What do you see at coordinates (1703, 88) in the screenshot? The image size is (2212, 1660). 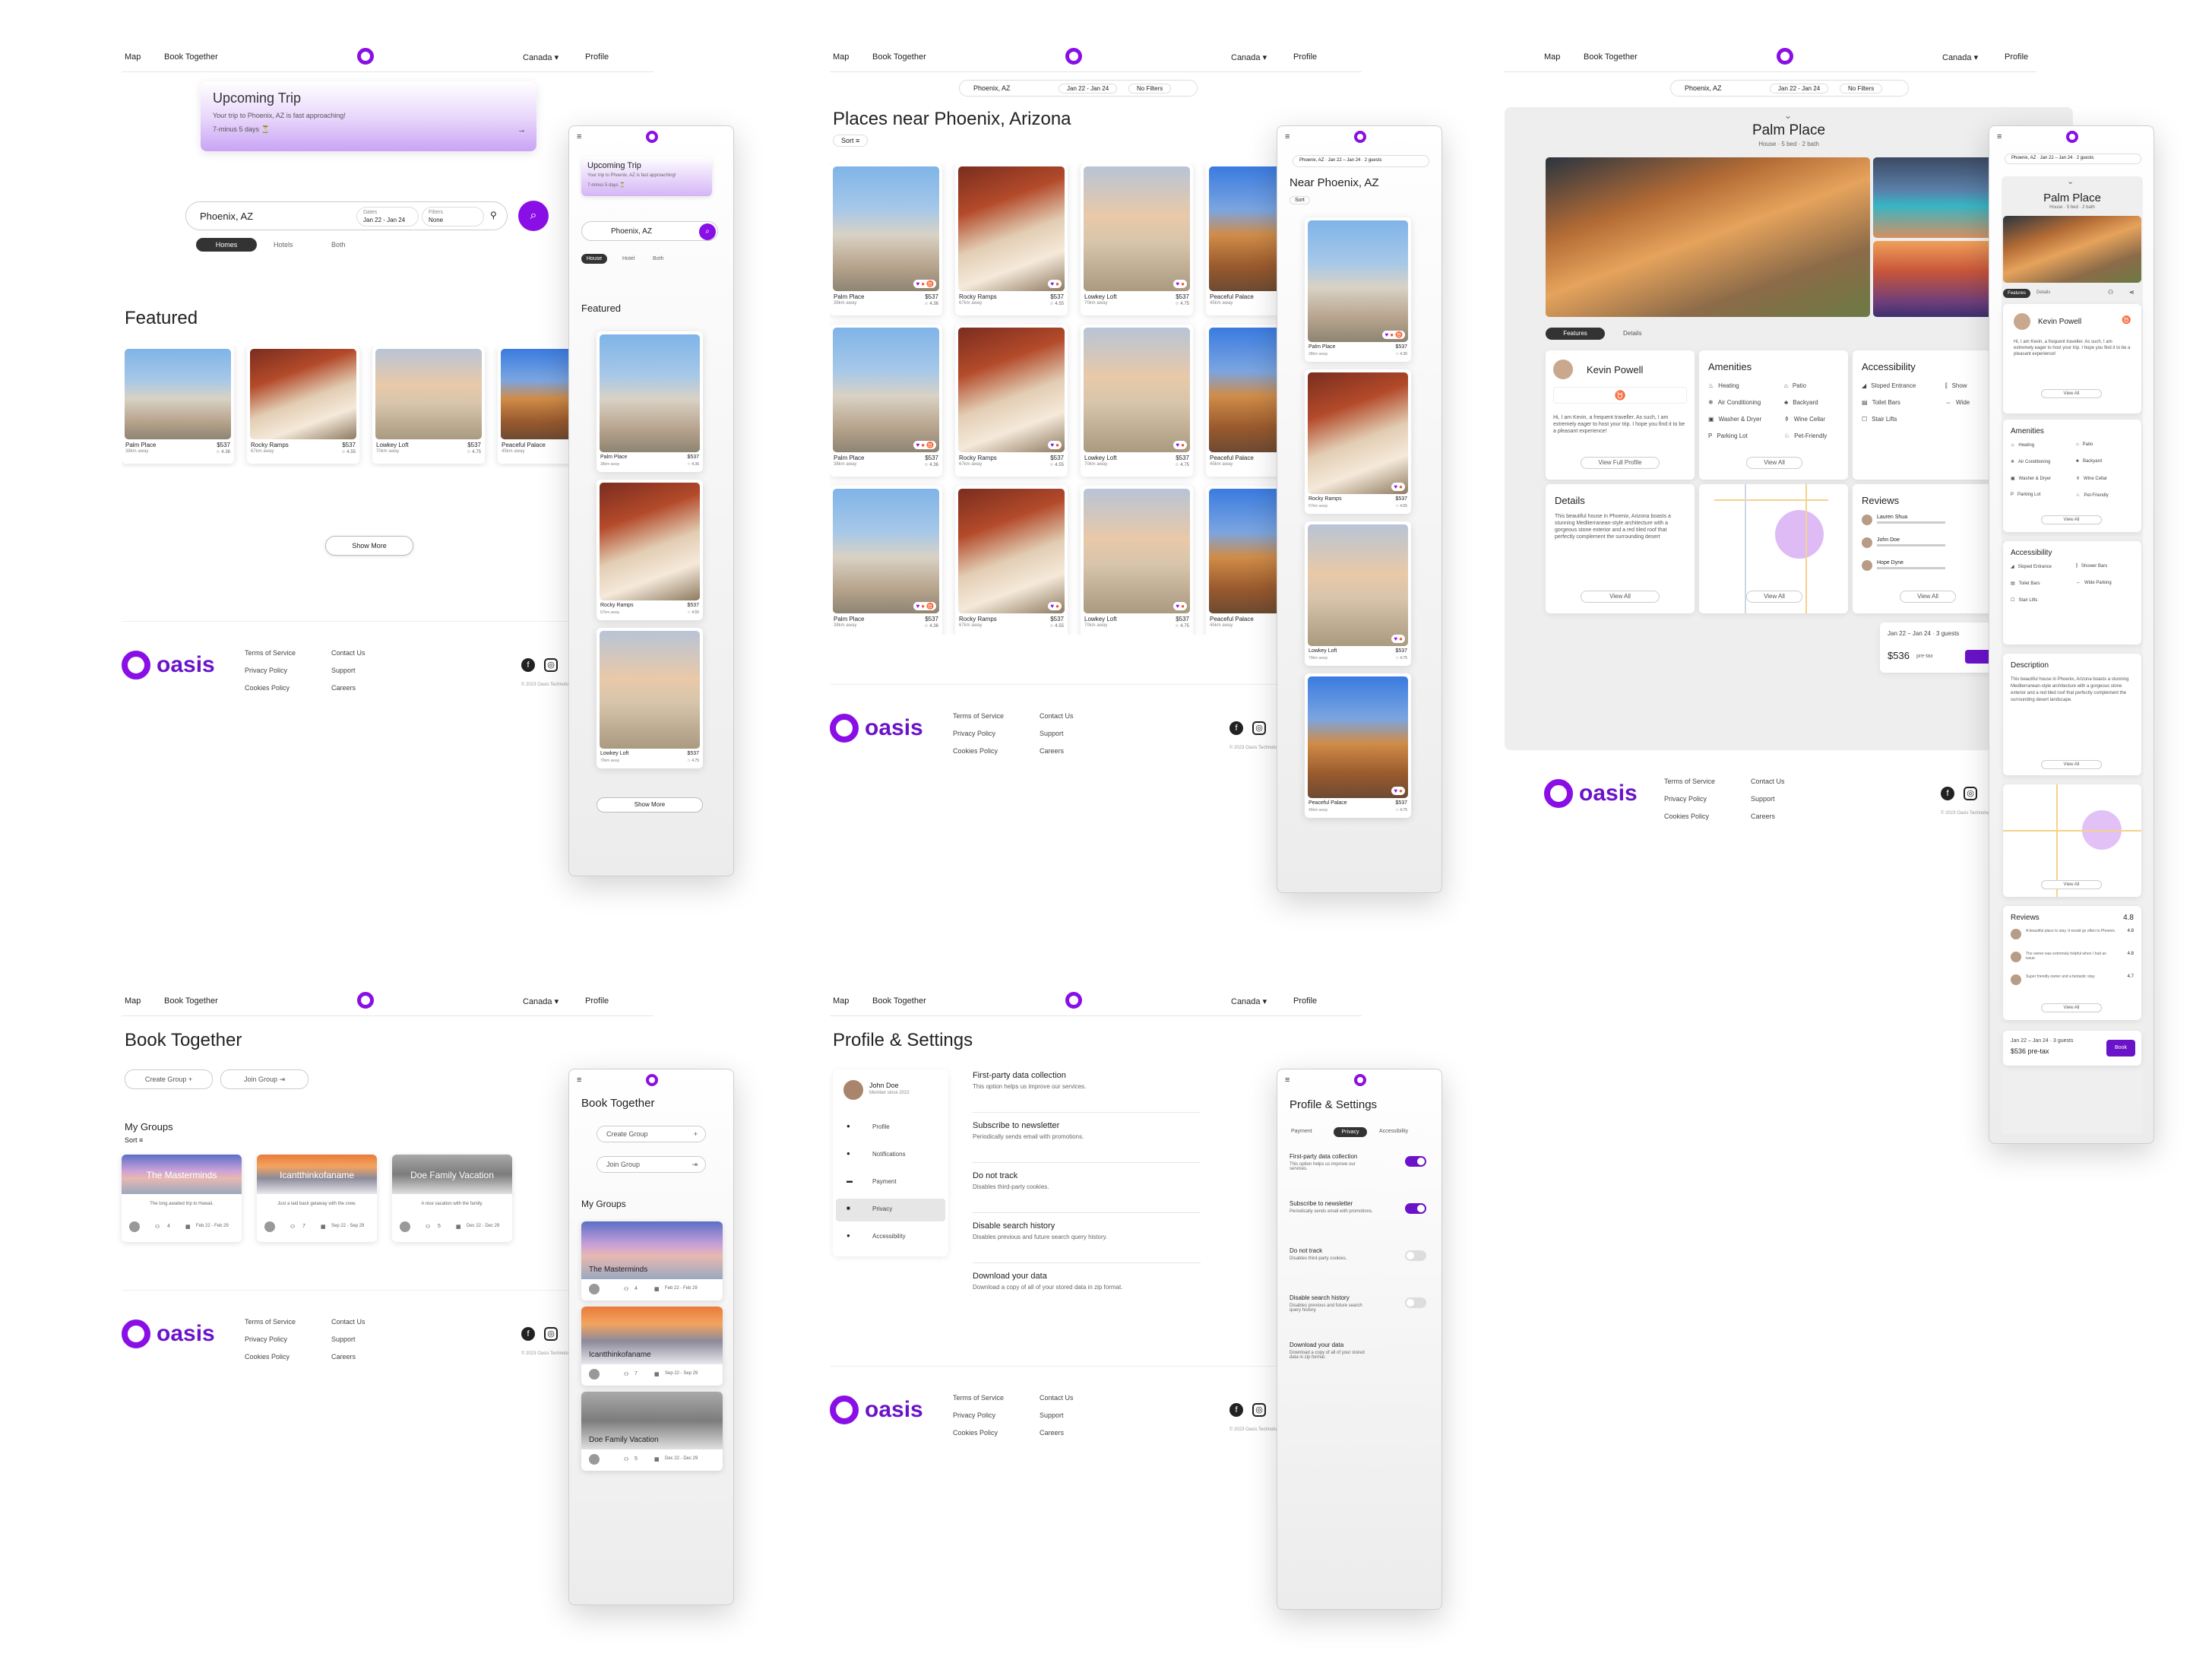 I see `location-value: Phoenix, AZ` at bounding box center [1703, 88].